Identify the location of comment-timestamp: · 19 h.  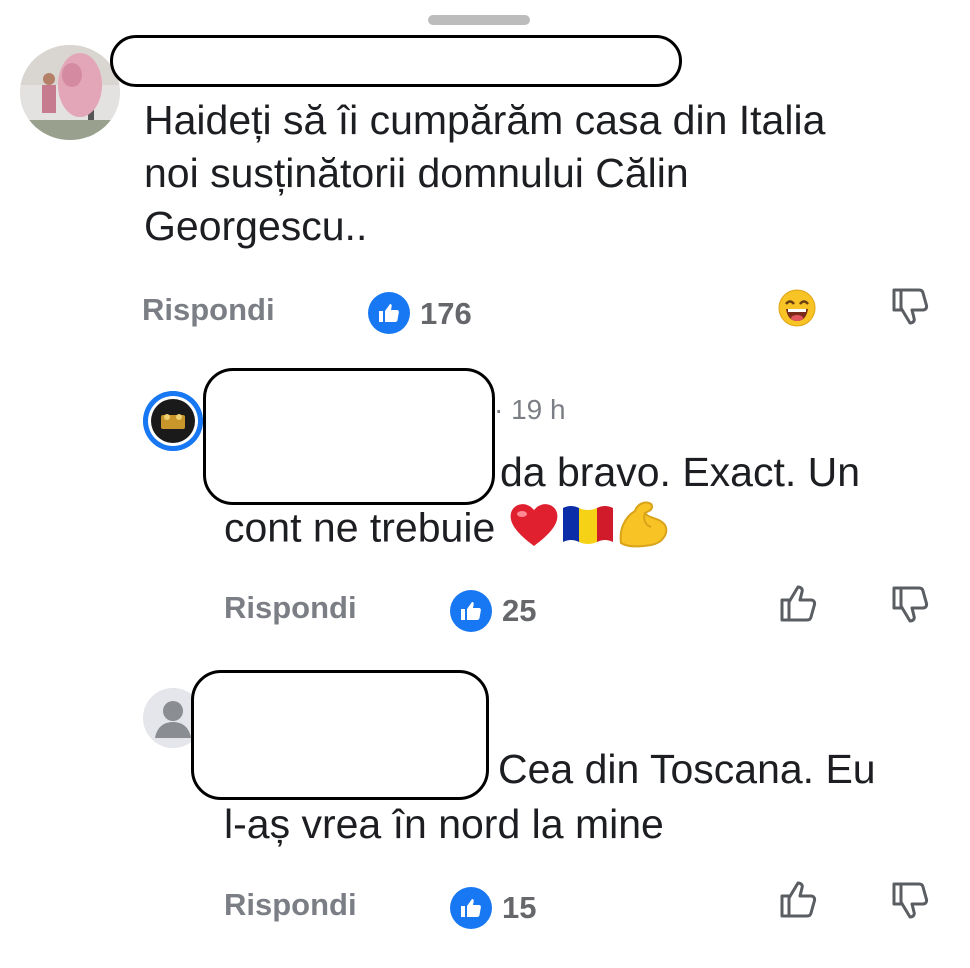
(530, 409).